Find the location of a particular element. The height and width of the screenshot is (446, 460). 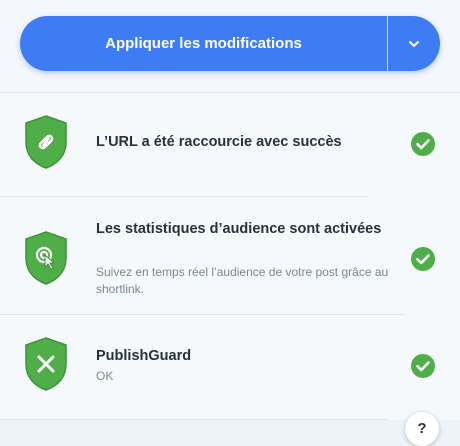

x-shield-icon is located at coordinates (46, 364).